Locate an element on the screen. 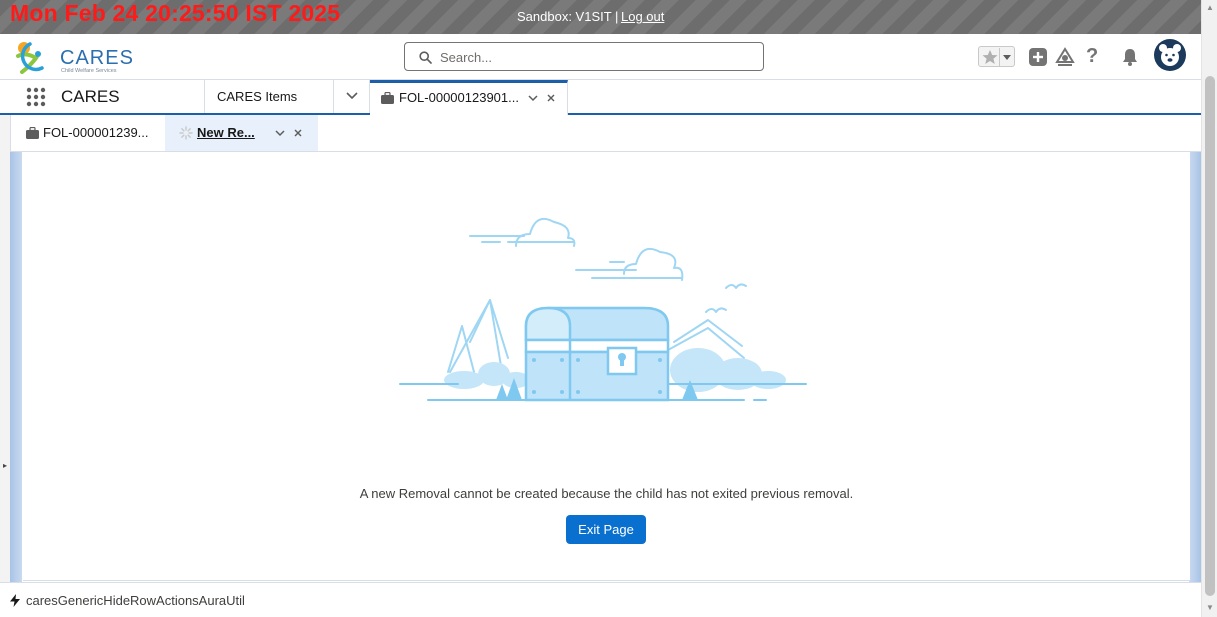  avatar-bear-icon is located at coordinates (1170, 55).